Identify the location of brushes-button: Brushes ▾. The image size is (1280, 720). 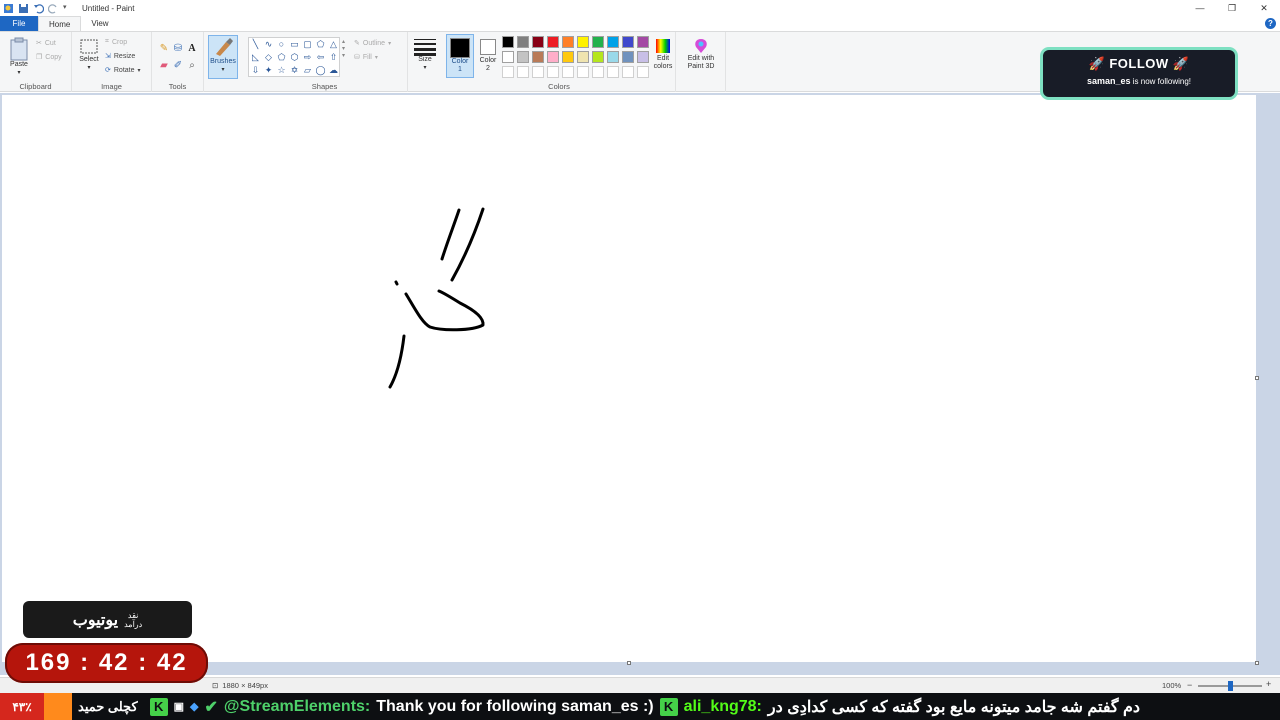
(223, 57).